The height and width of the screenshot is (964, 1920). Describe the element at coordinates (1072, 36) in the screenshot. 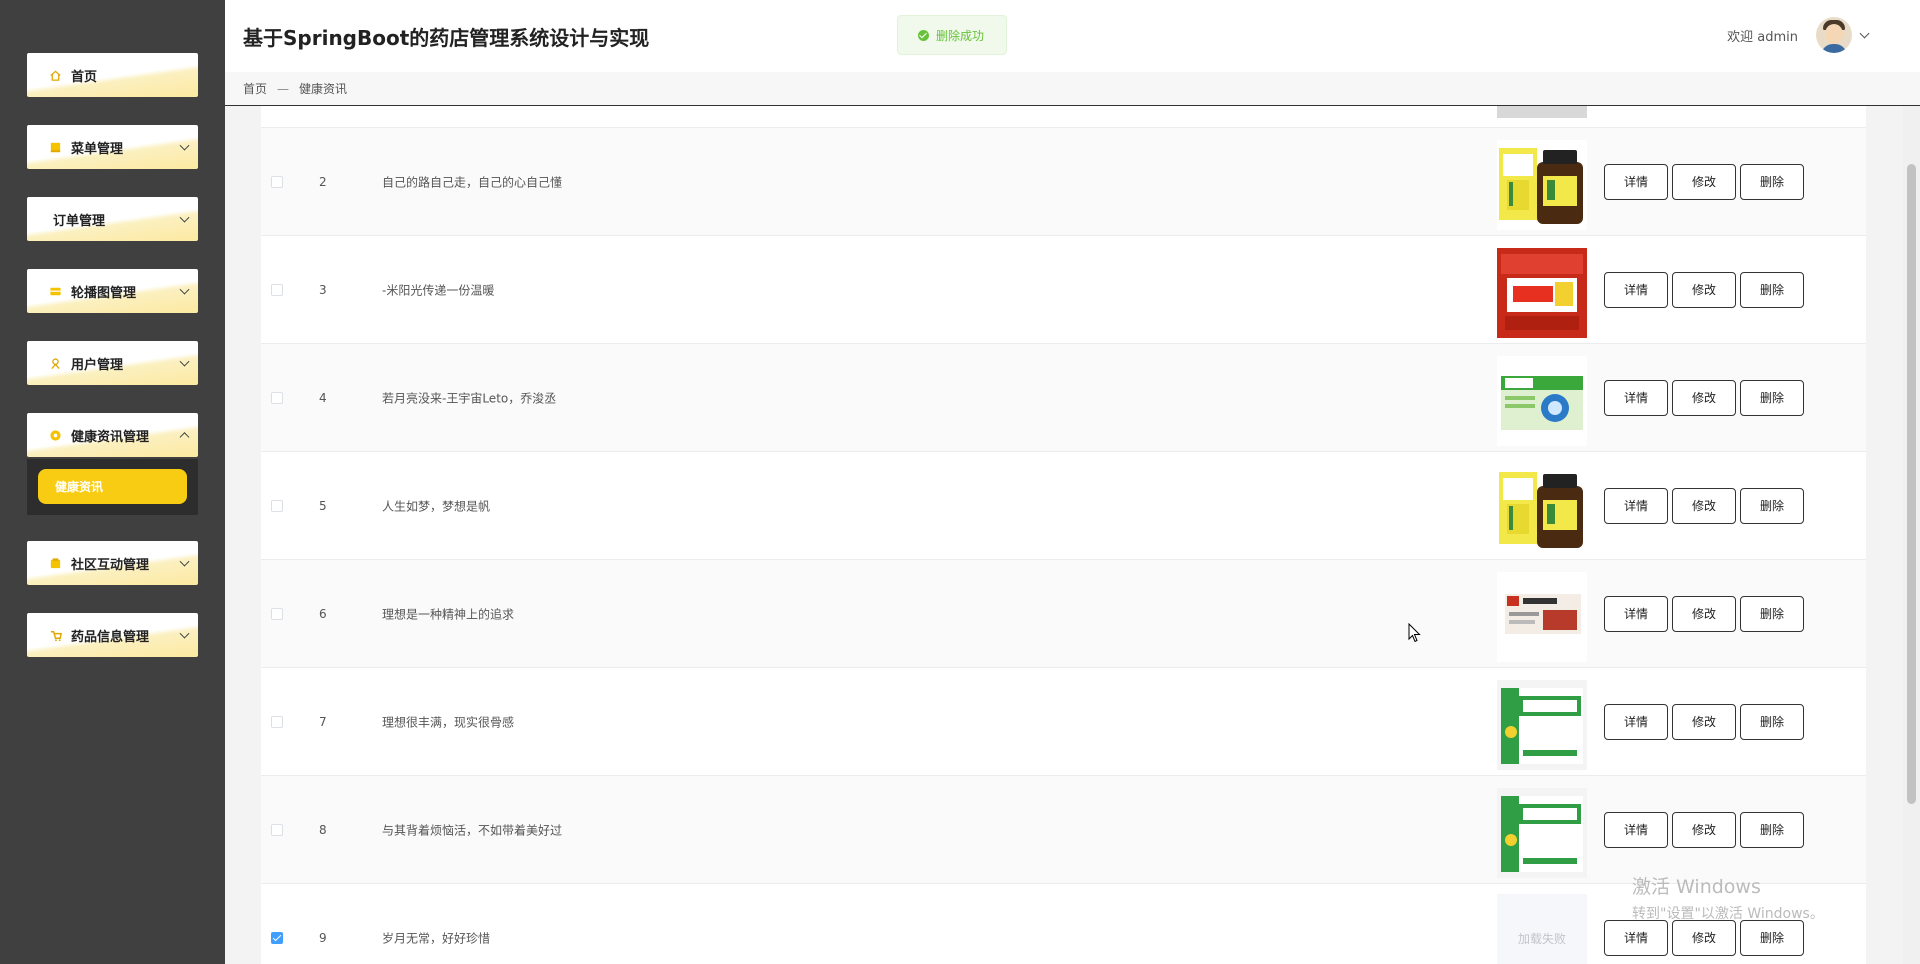

I see `header: 基于SpringBoot的药店管理系统设计与实现 删除成功 欢迎 admin` at that location.